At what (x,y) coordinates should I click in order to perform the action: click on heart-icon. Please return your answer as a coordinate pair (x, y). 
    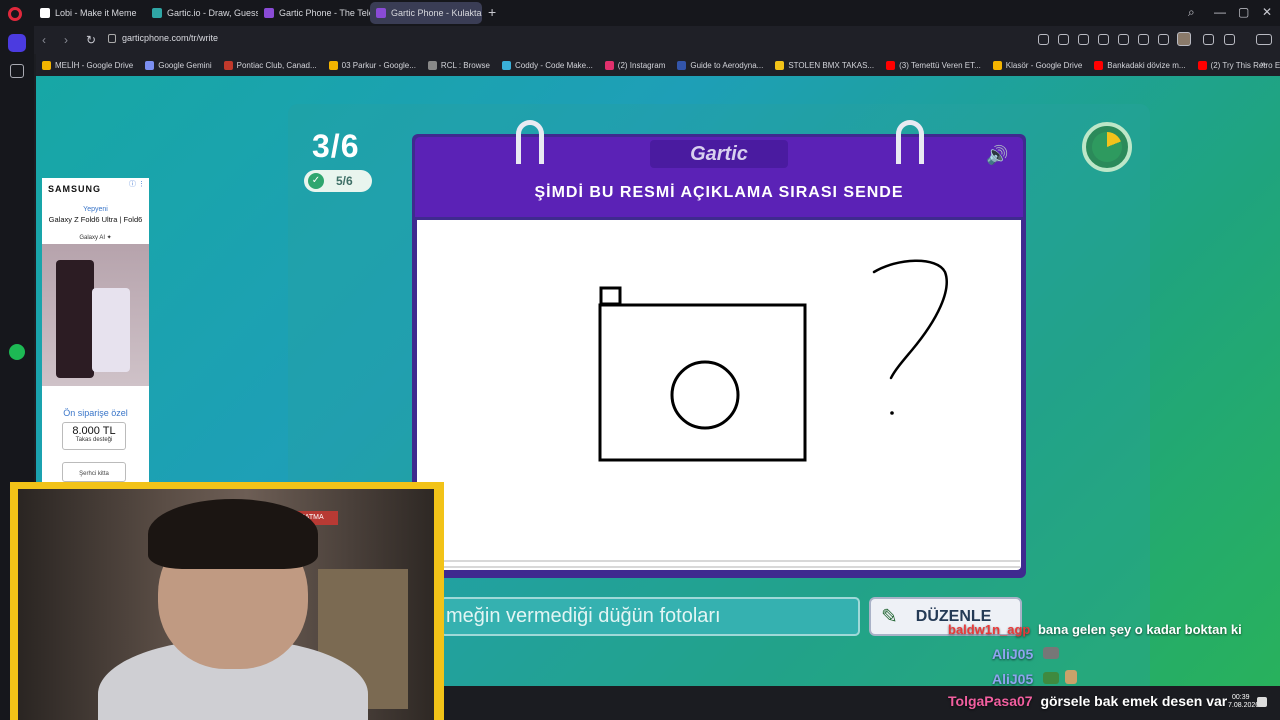
    Looking at the image, I should click on (1123, 39).